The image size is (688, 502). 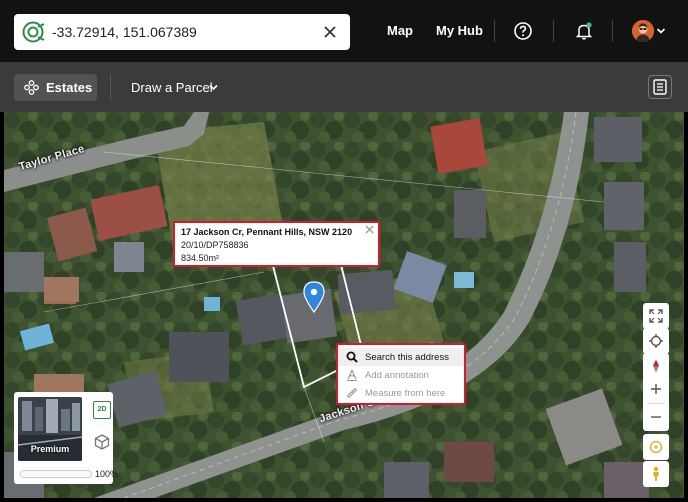 I want to click on expand-icon, so click(x=656, y=316).